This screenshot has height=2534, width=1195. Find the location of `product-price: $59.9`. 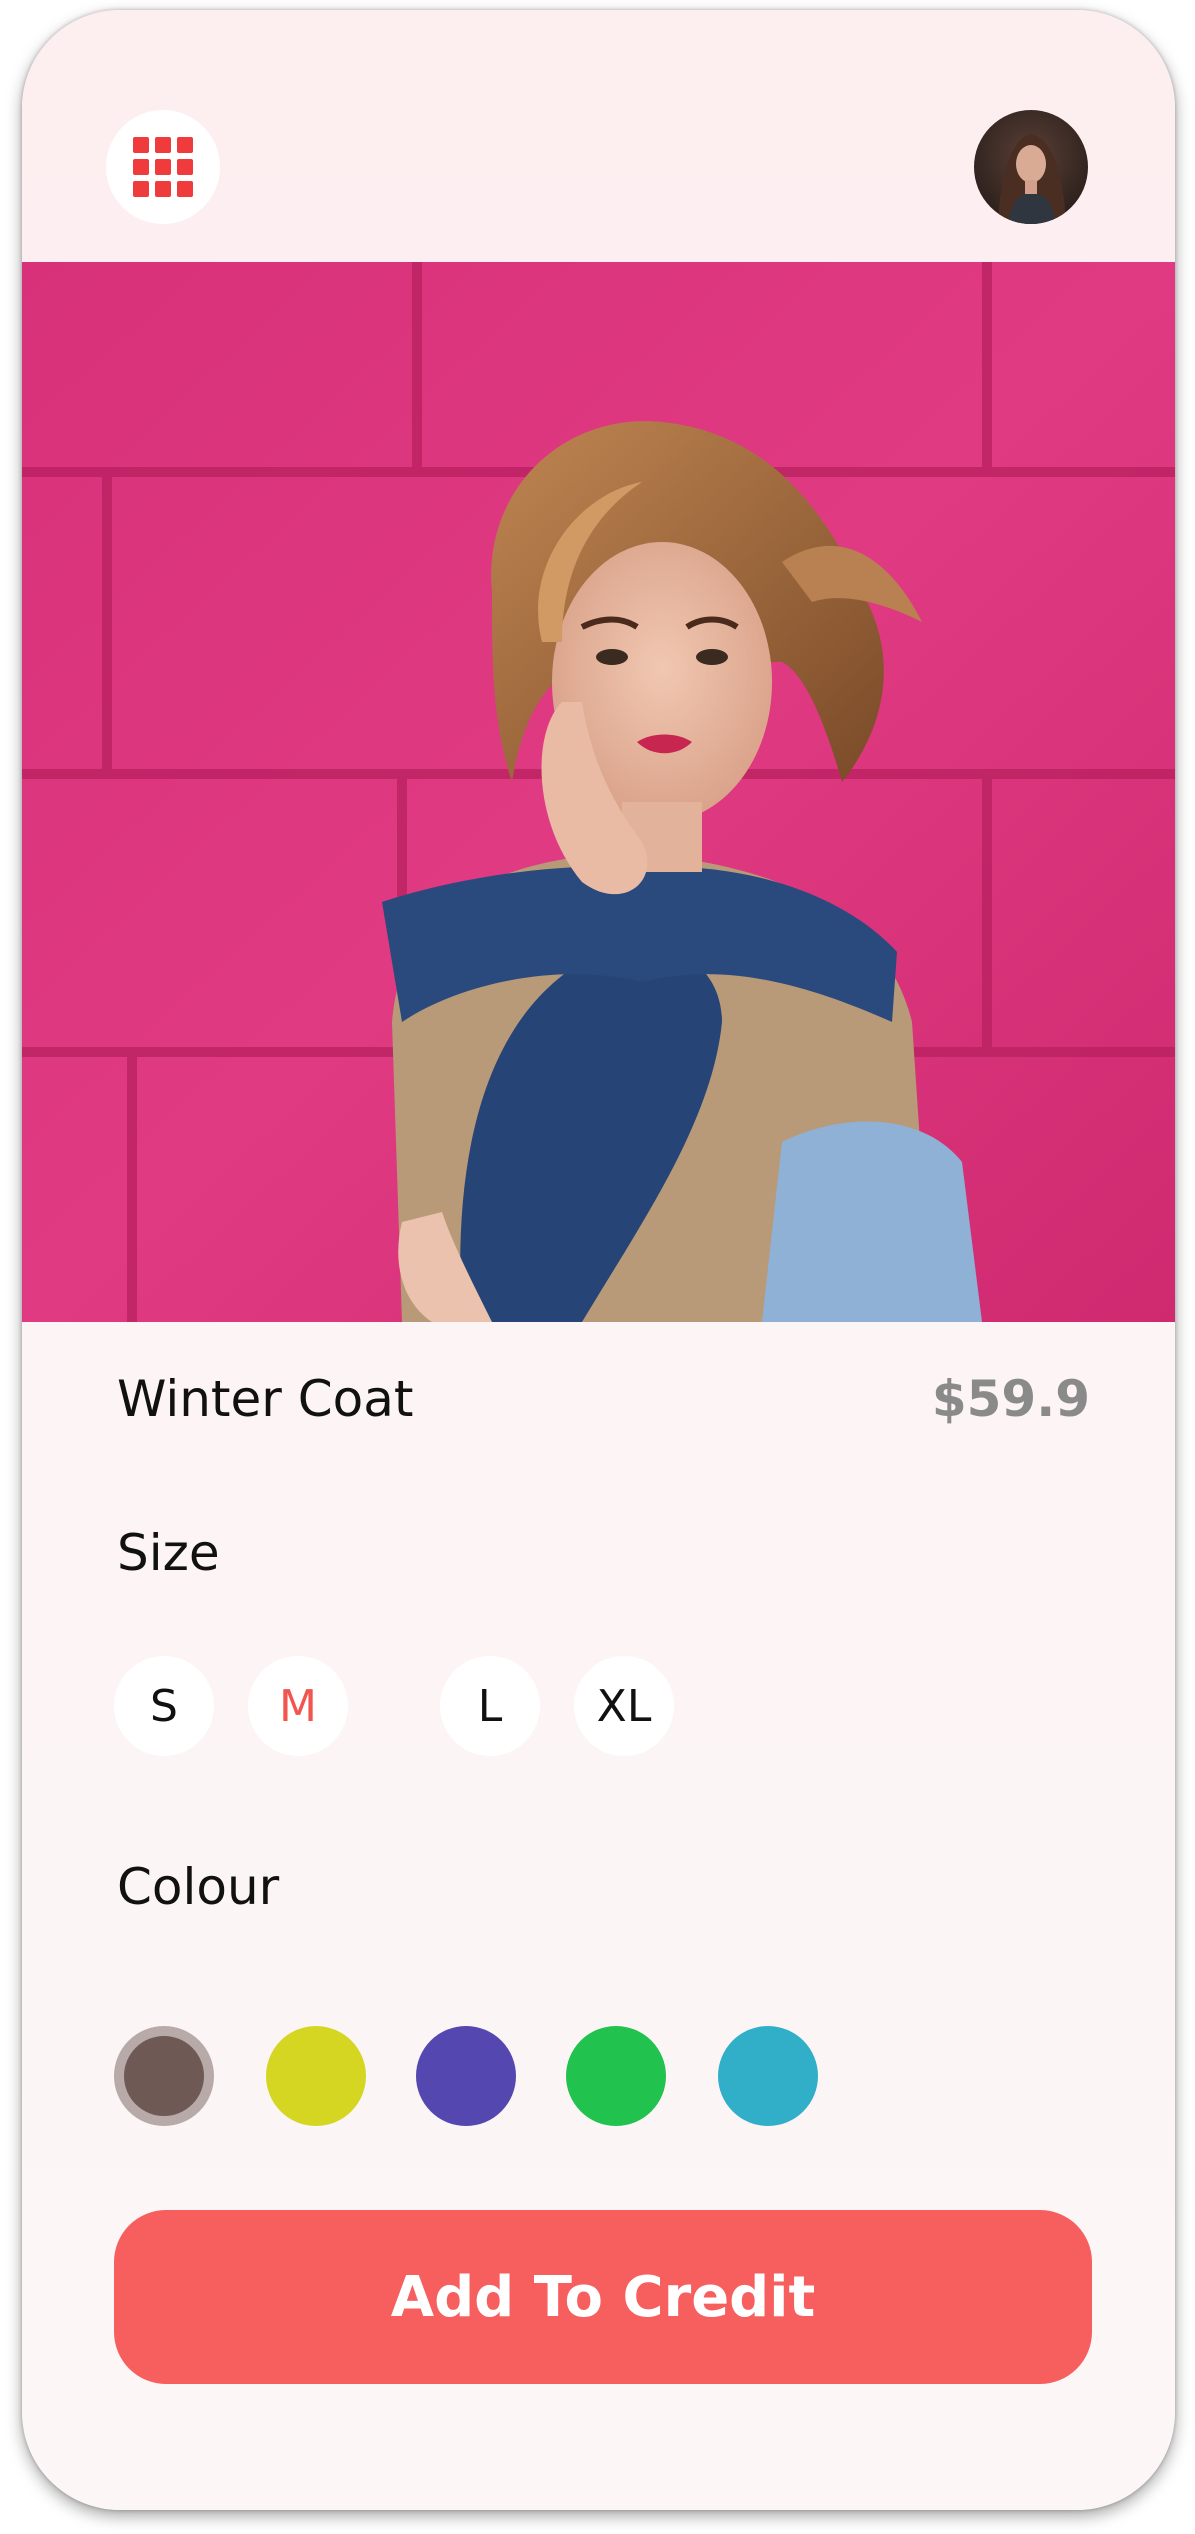

product-price: $59.9 is located at coordinates (1010, 1399).